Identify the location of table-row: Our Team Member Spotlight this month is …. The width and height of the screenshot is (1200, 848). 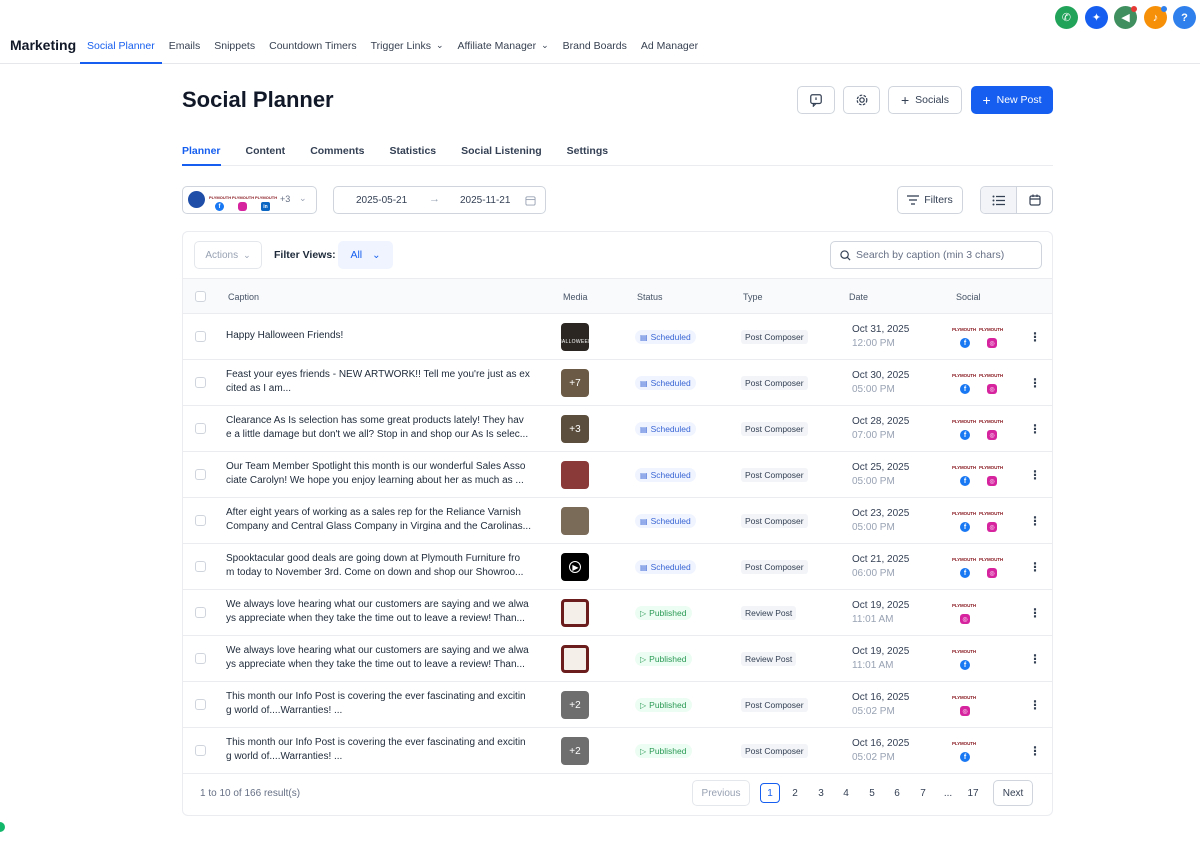
(617, 475).